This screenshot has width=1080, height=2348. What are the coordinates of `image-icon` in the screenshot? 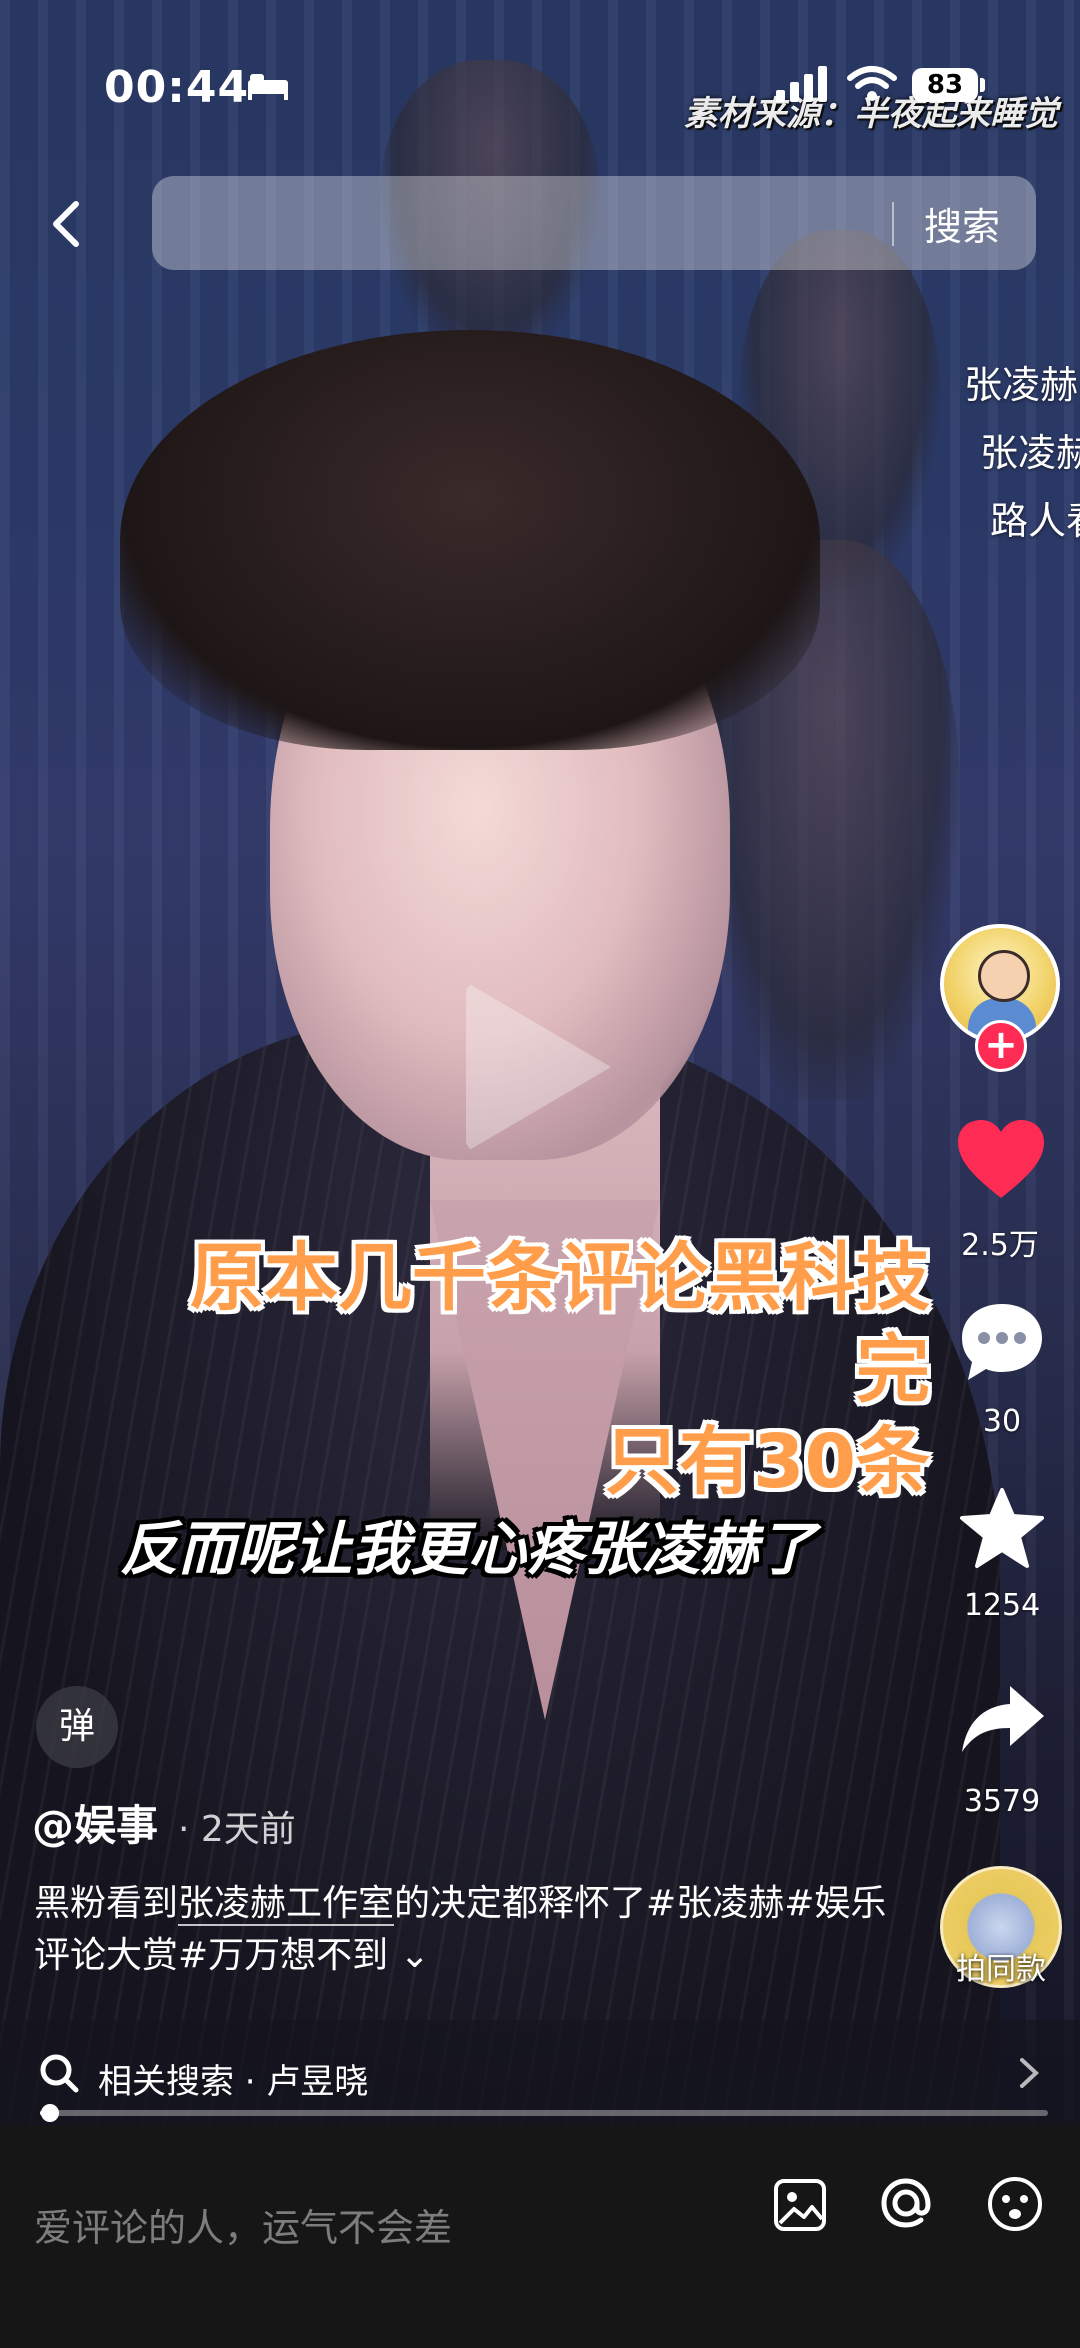 It's located at (800, 2205).